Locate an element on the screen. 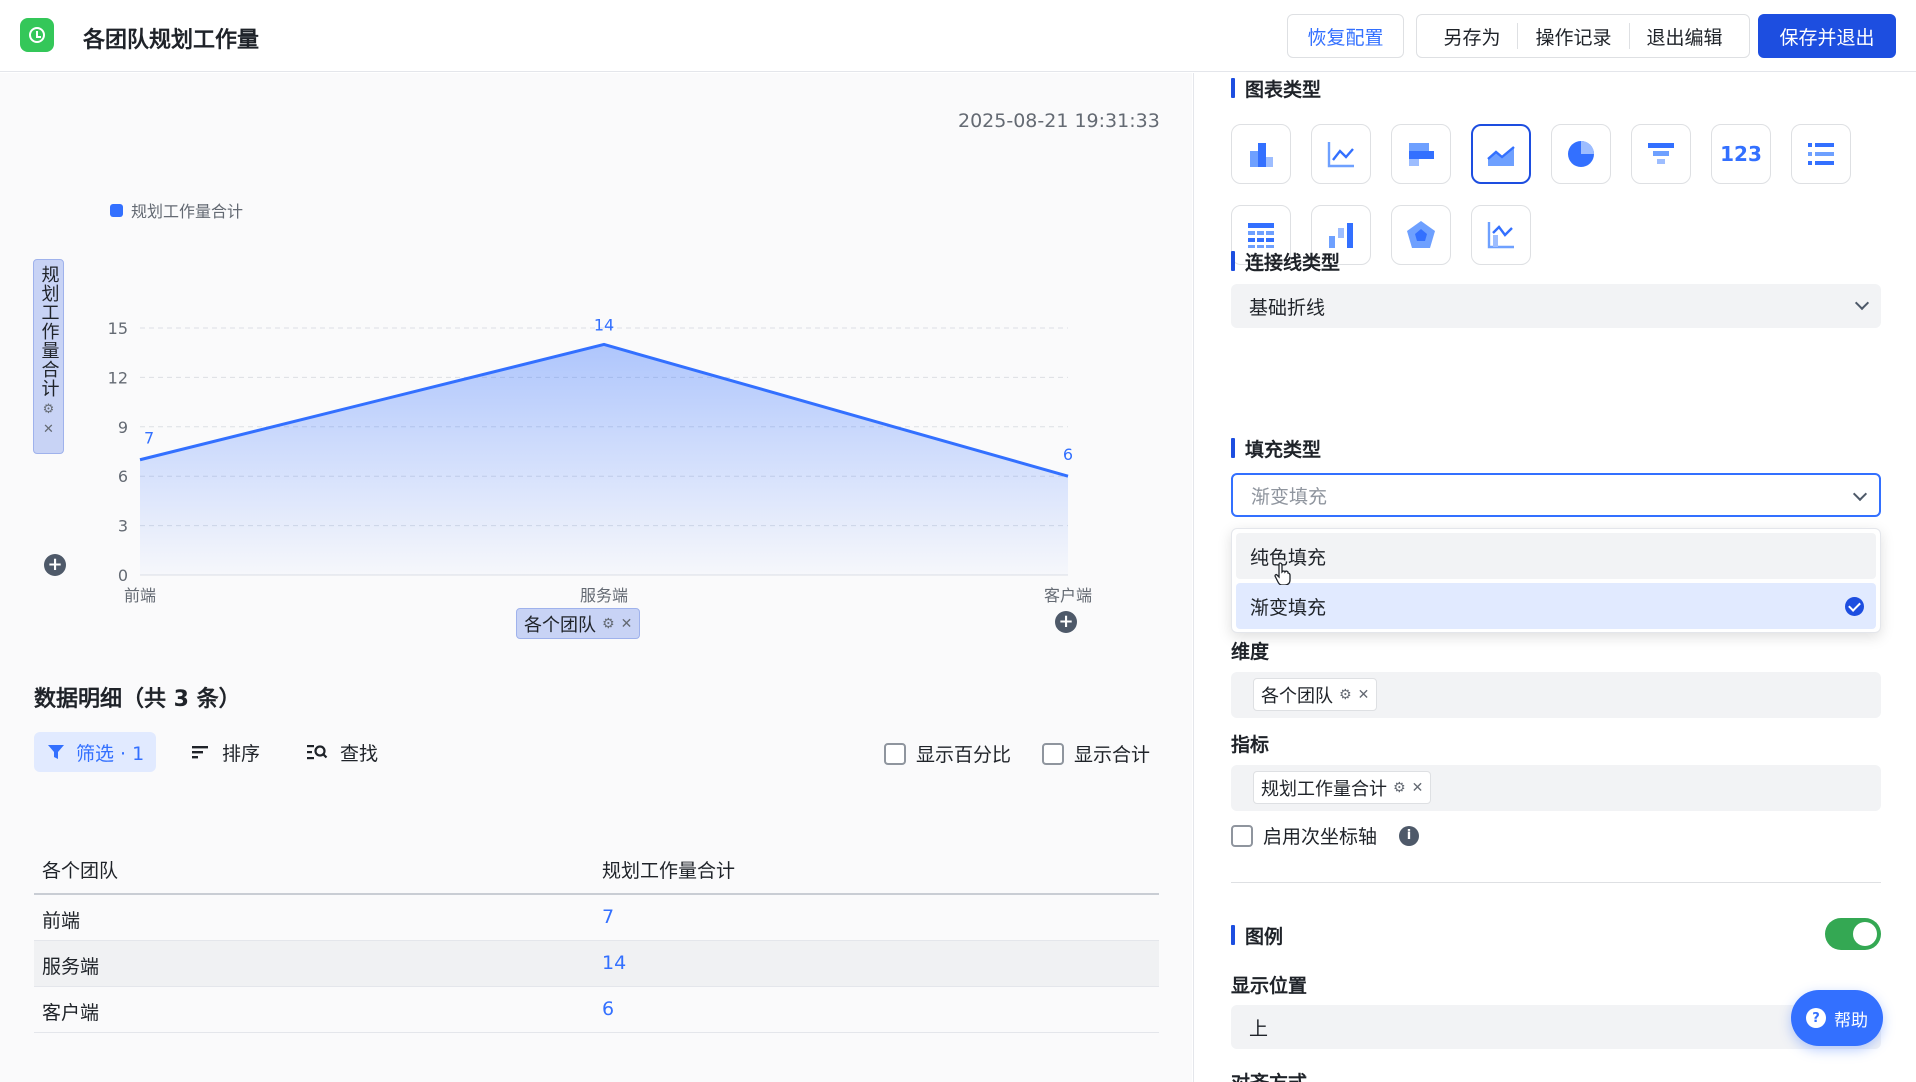 The height and width of the screenshot is (1082, 1916). save-and-exit-button: 保存并退出 is located at coordinates (1827, 36).